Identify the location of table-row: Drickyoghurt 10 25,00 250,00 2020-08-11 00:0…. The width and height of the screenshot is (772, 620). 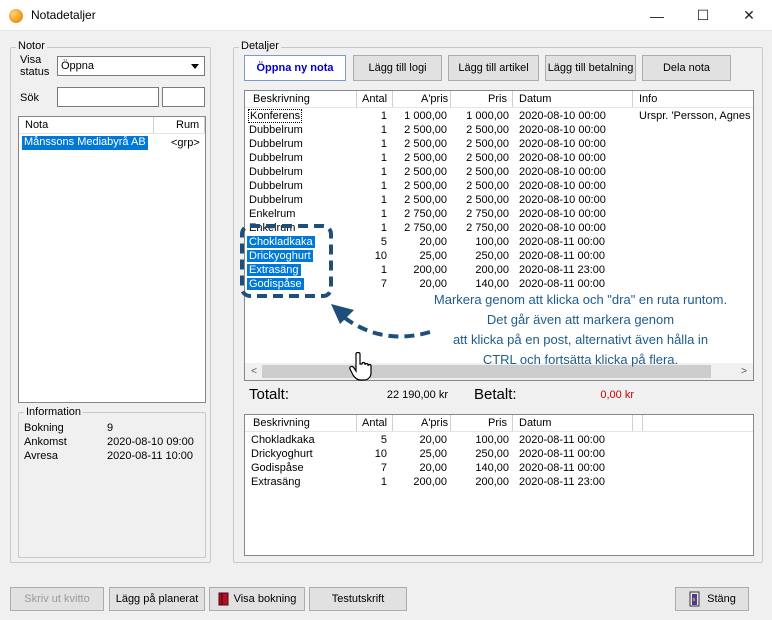
(499, 455).